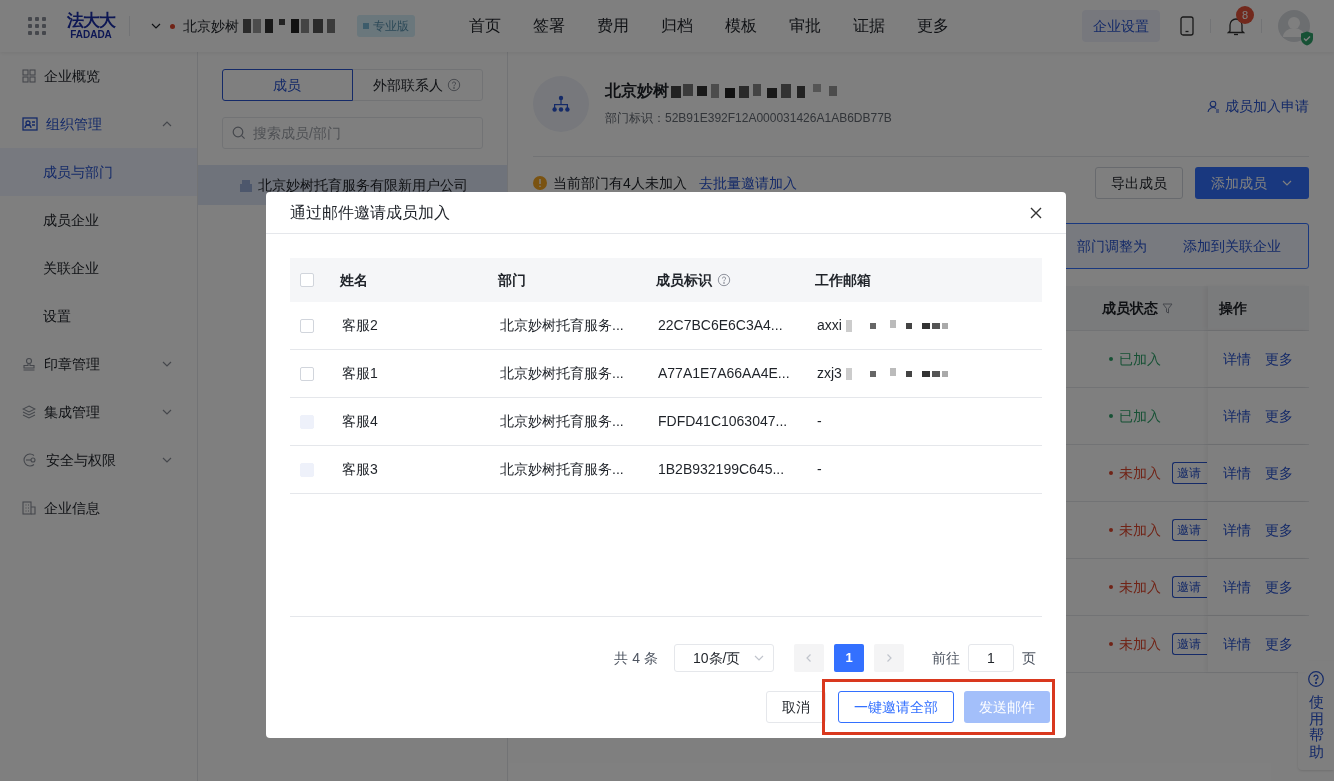  Describe the element at coordinates (30, 460) in the screenshot. I see `key-icon` at that location.